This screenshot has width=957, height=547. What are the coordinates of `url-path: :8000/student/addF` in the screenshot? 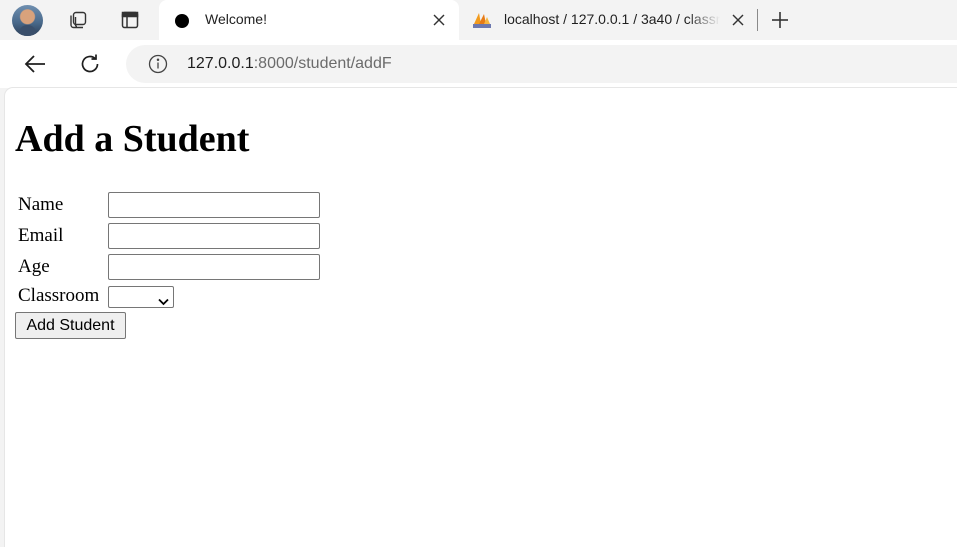 It's located at (322, 63).